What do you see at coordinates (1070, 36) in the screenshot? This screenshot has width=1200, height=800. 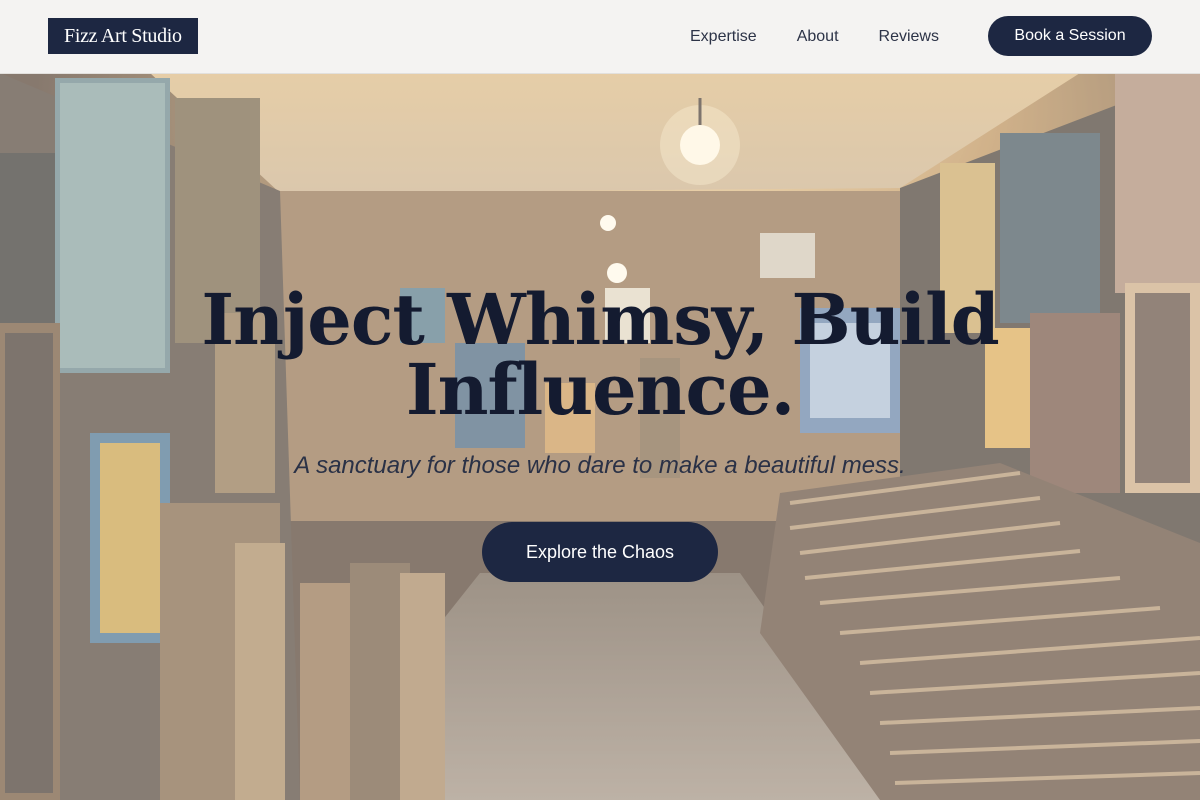 I see `book-session-button: Book a Session` at bounding box center [1070, 36].